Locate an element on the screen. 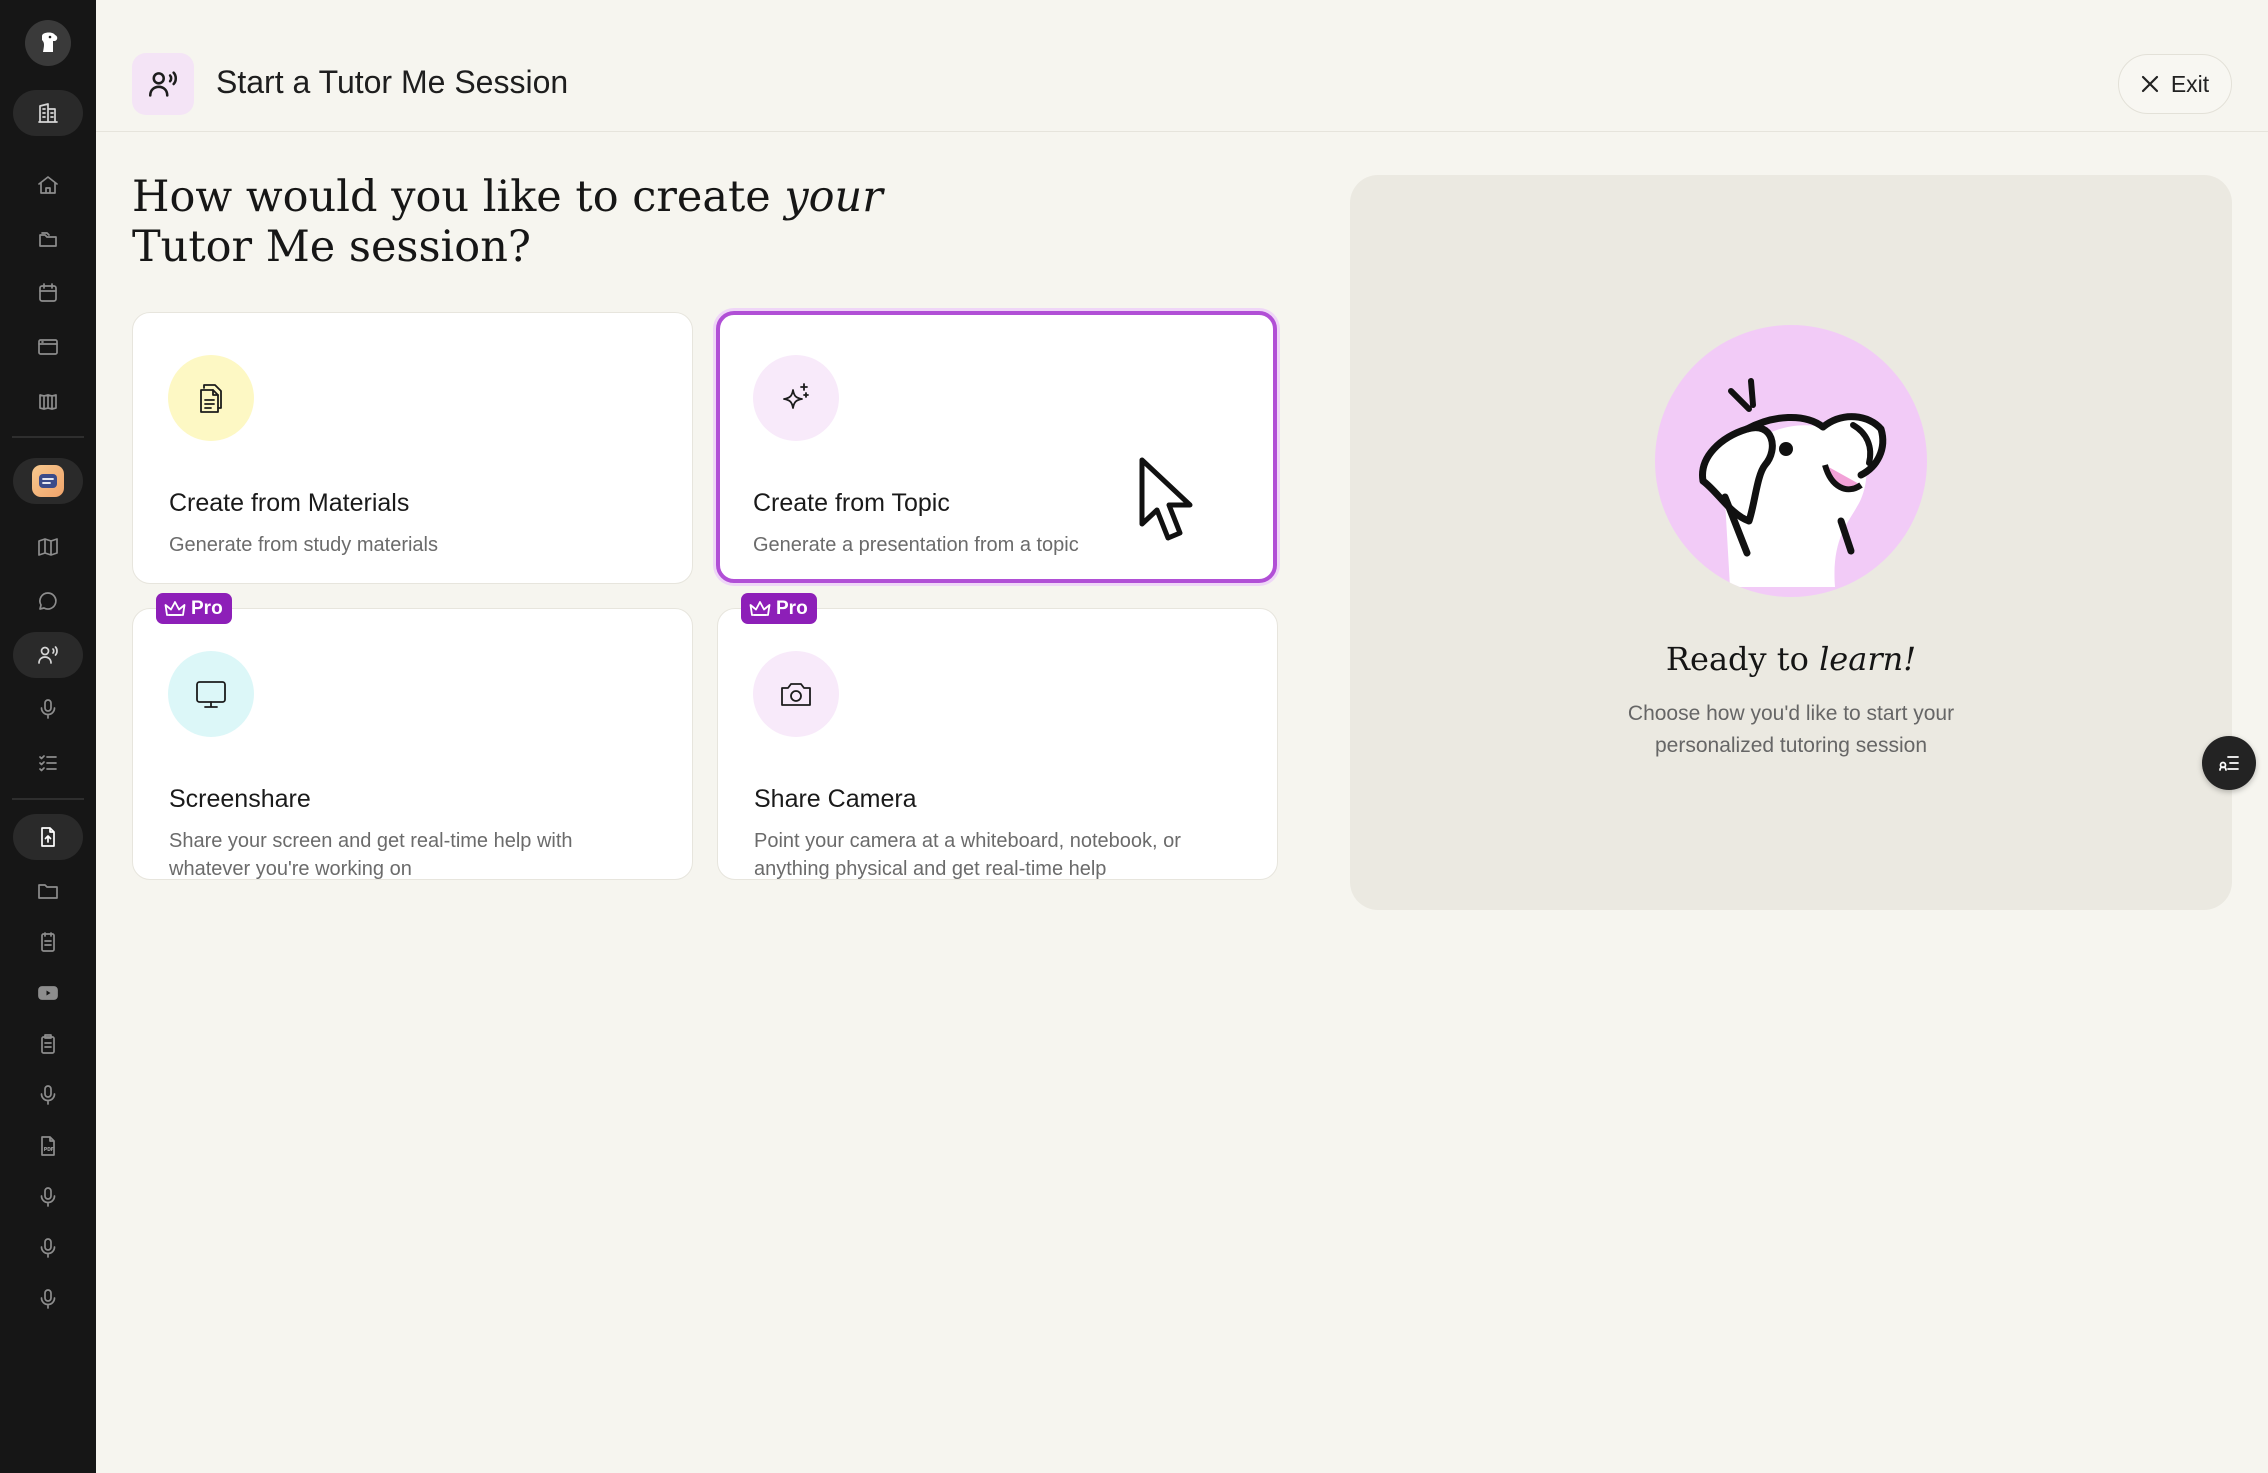 The image size is (2268, 1473). sidebar-item-tutor-me is located at coordinates (48, 655).